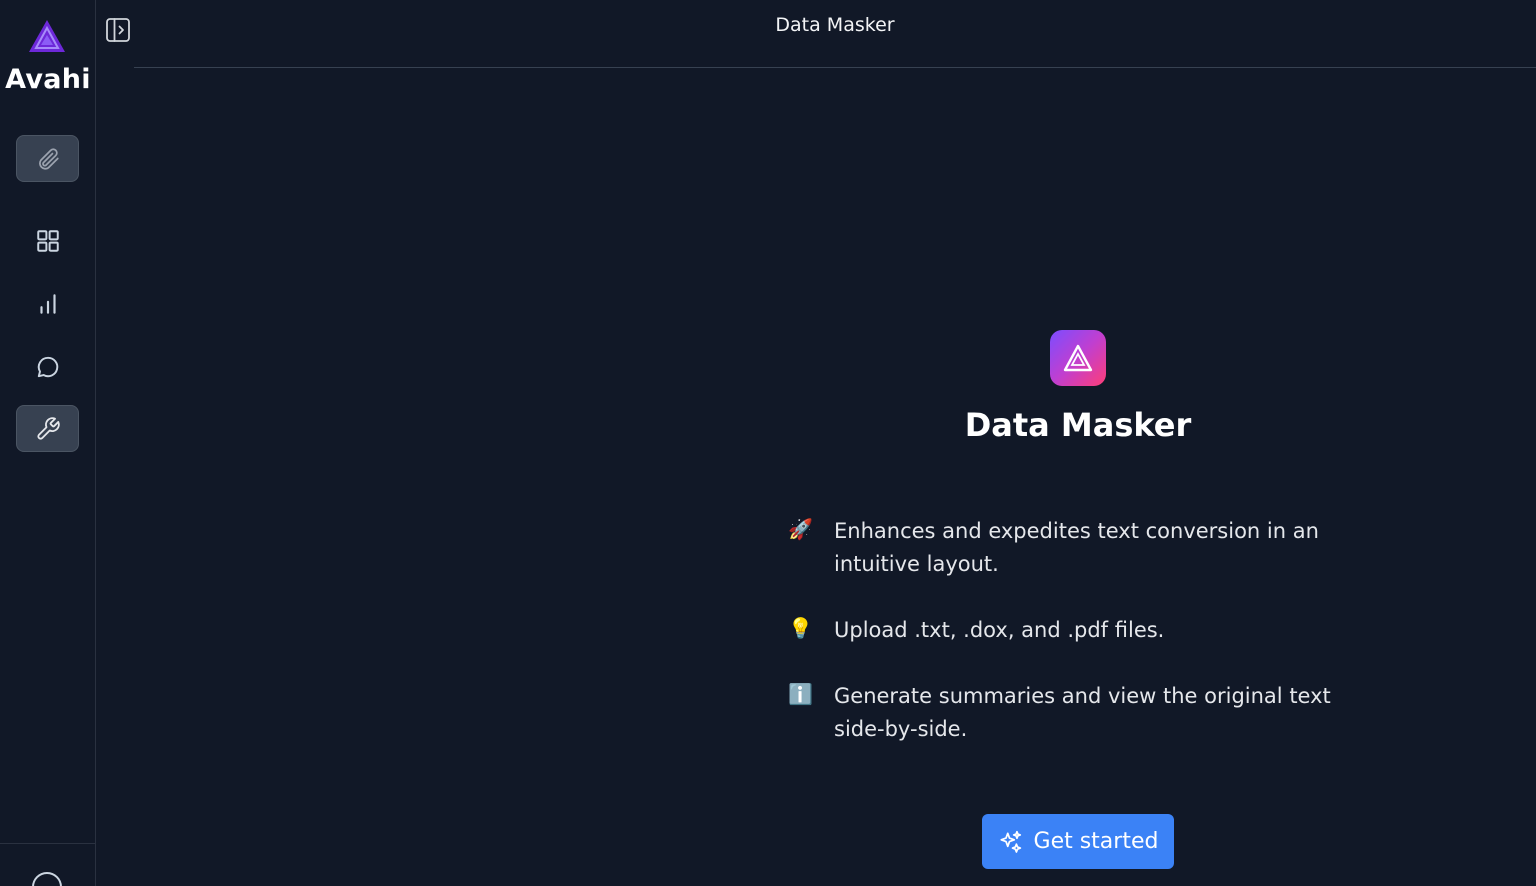  I want to click on feature-text: Upload .txt, .dox, and .pdf files., so click(999, 630).